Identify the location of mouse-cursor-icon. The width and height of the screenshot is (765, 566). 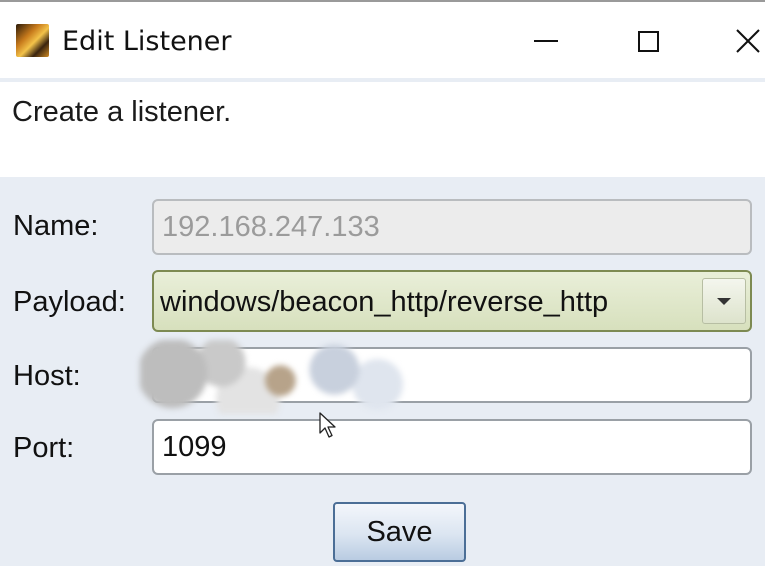
(327, 425).